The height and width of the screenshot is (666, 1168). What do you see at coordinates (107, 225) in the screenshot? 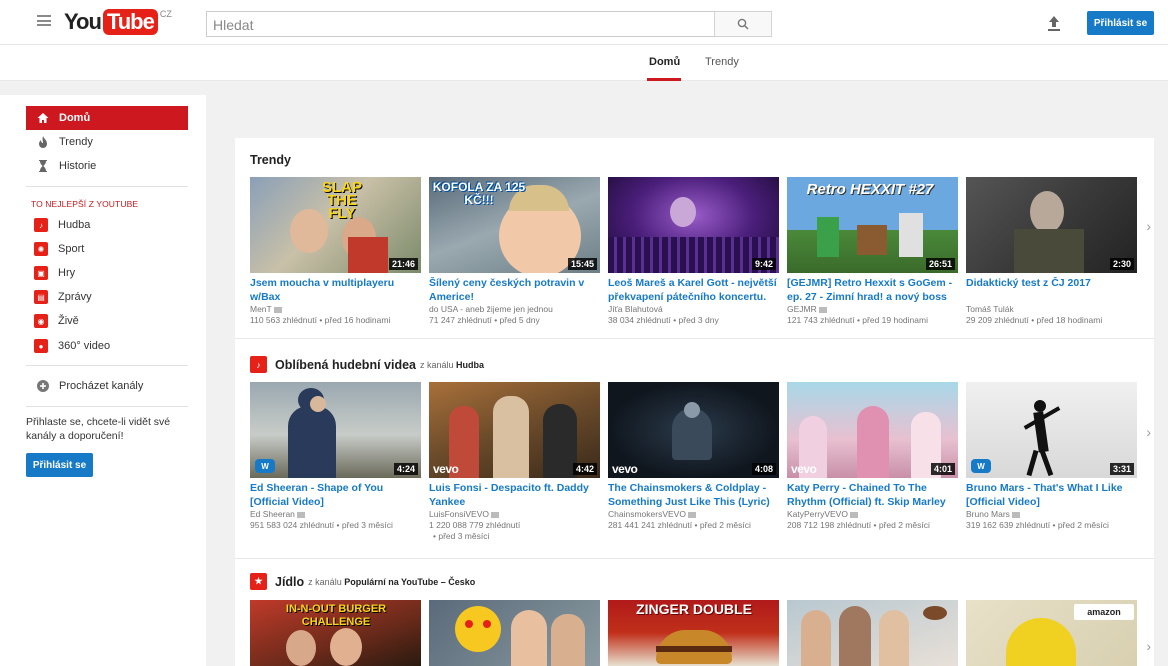
I see `sidebar-item-music: ♪ Hudba` at bounding box center [107, 225].